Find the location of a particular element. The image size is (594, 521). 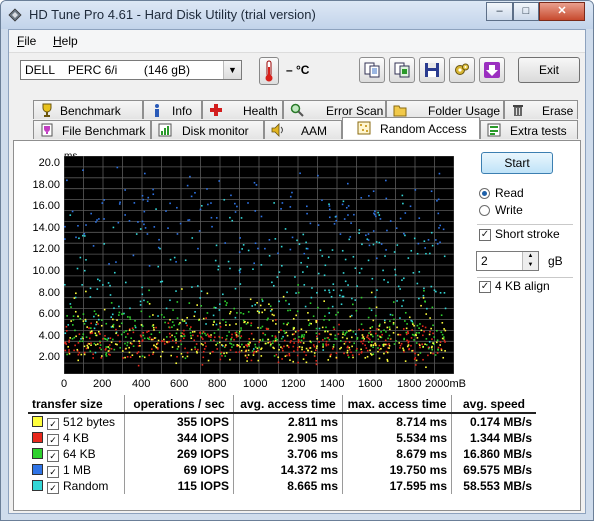

spinner-arrows: ▲ ▼ is located at coordinates (530, 261).